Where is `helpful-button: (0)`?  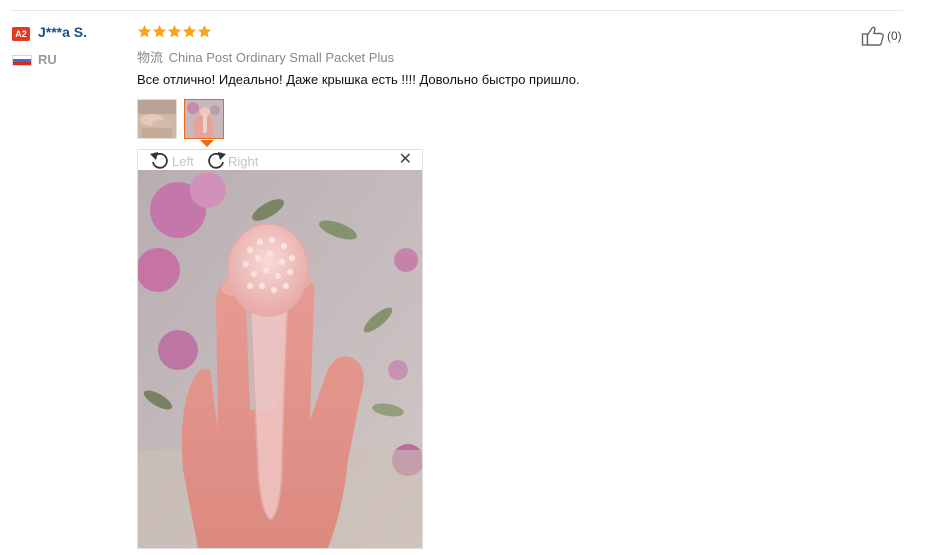 helpful-button: (0) is located at coordinates (881, 36).